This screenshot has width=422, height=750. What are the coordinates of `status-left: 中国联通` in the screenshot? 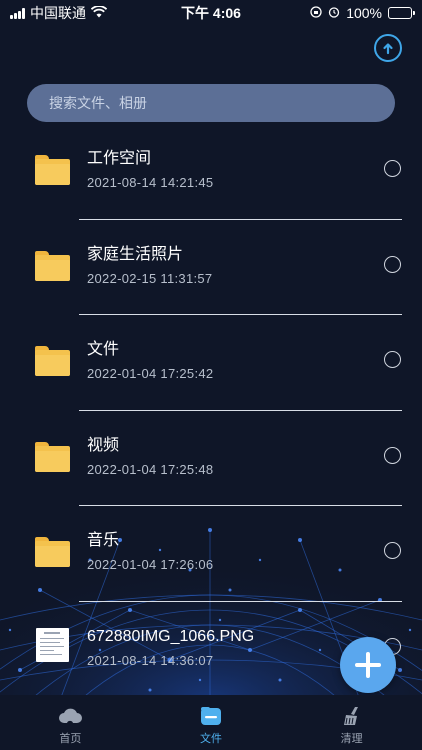 It's located at (59, 13).